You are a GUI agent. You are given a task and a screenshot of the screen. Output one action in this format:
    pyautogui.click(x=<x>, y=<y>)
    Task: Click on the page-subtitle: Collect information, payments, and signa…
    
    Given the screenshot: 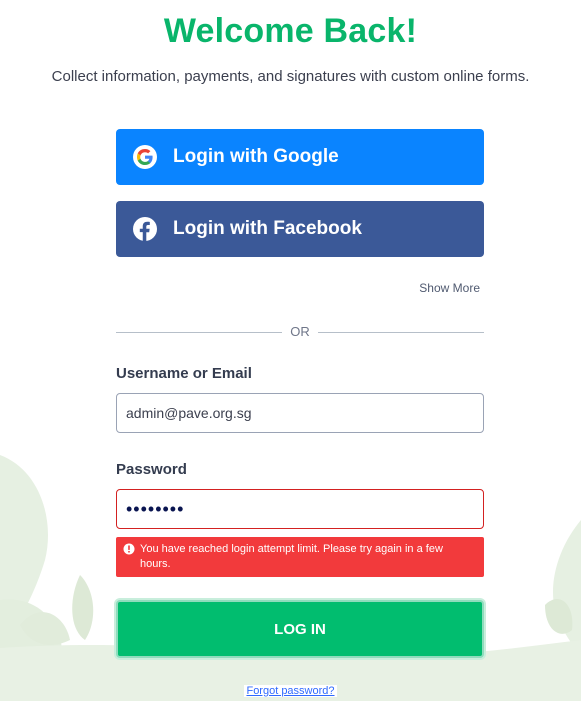 What is the action you would take?
    pyautogui.click(x=290, y=76)
    